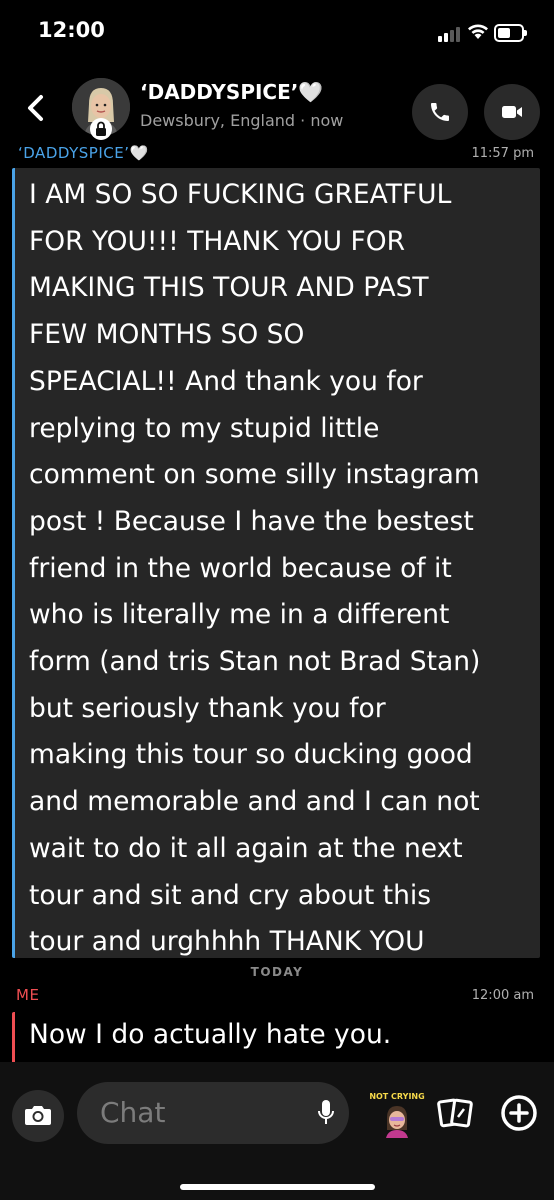 The height and width of the screenshot is (1200, 554). I want to click on mic-icon, so click(326, 1113).